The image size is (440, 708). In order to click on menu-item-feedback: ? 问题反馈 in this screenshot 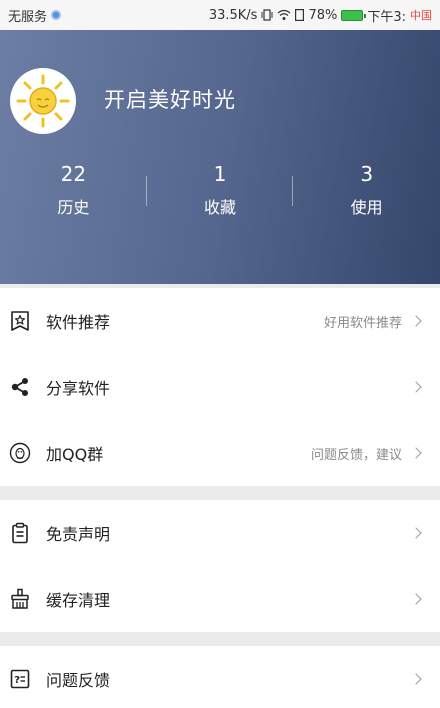, I will do `click(220, 677)`.